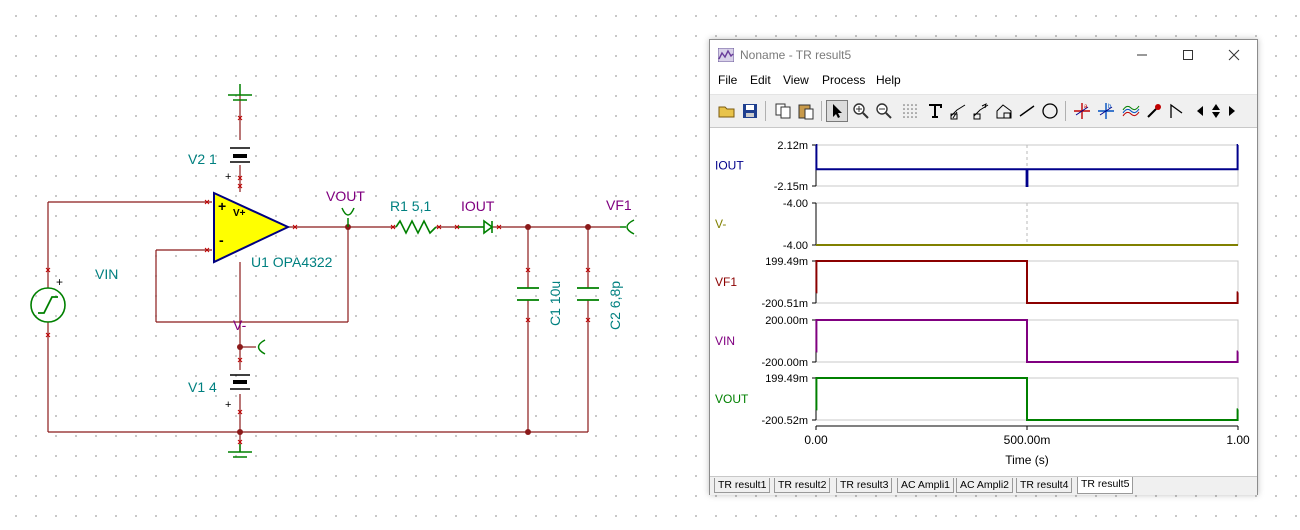 Image resolution: width=1300 pixels, height=530 pixels. Describe the element at coordinates (588, 294) in the screenshot. I see `capacitor-c2` at that location.